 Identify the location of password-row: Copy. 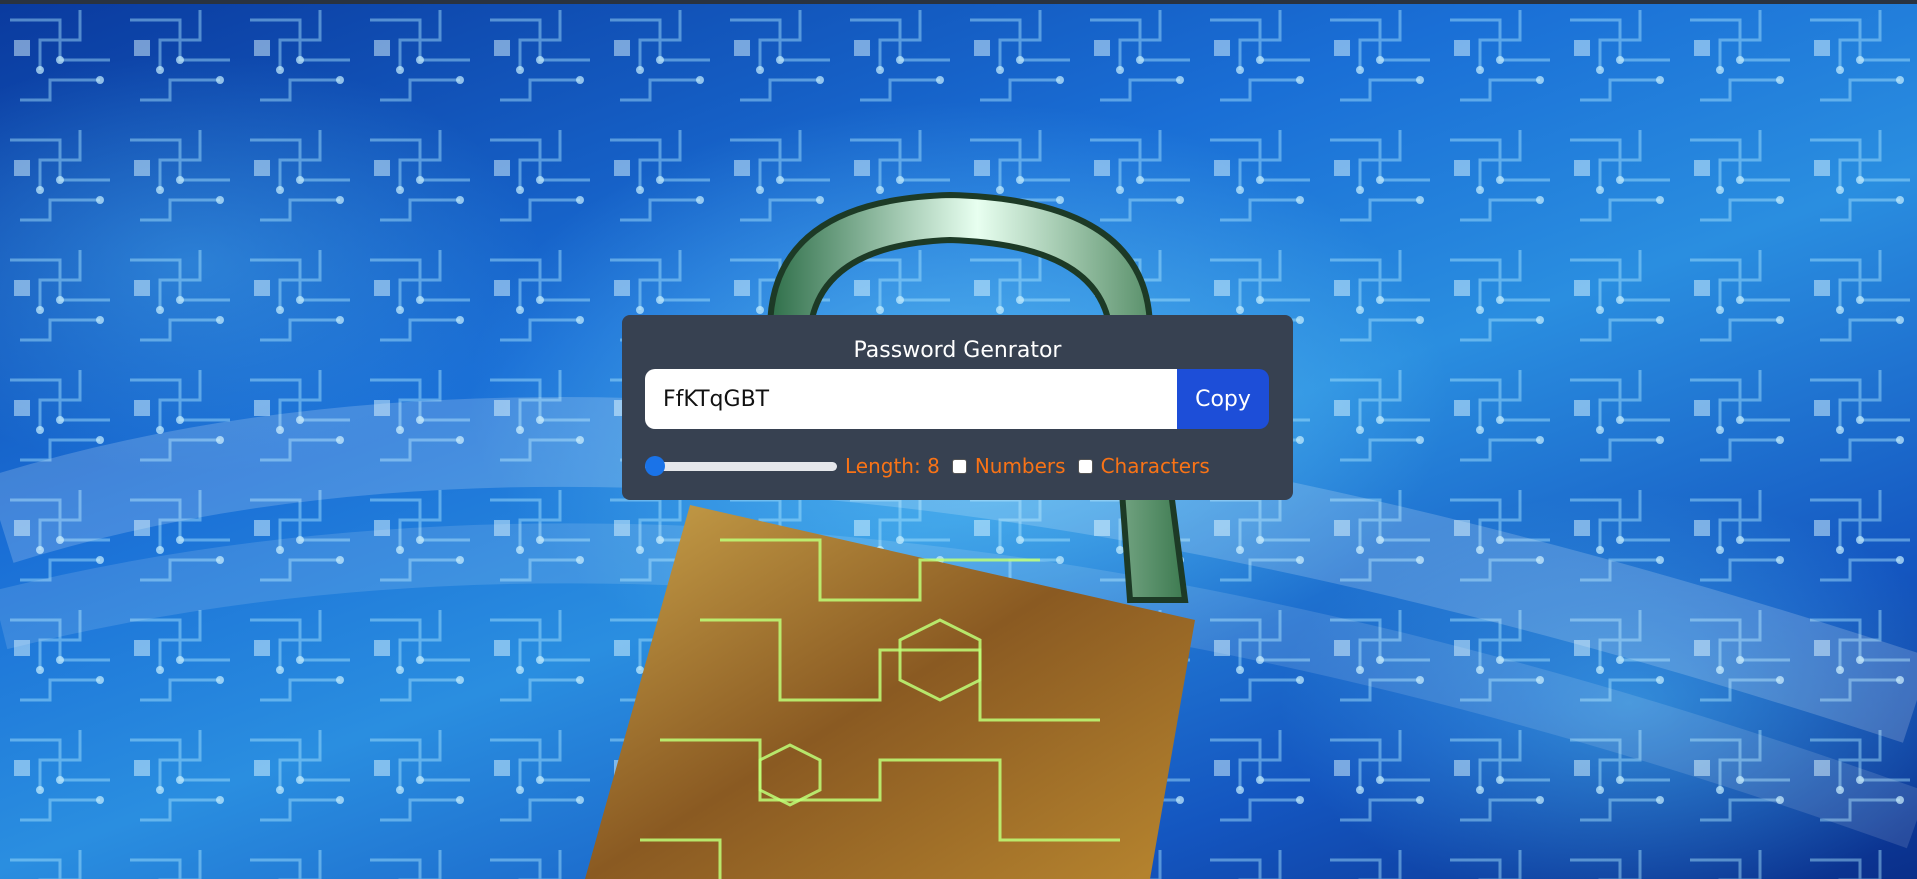
(957, 399).